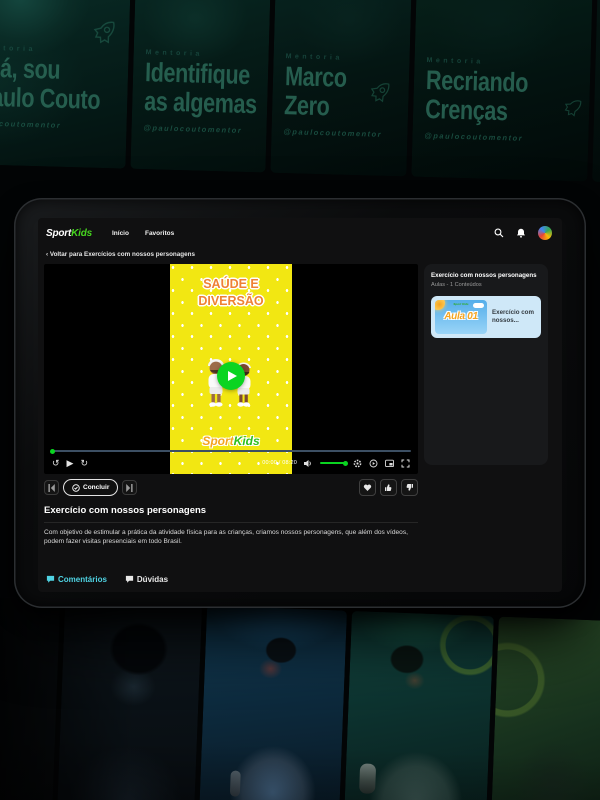 The height and width of the screenshot is (800, 600). What do you see at coordinates (81, 233) in the screenshot?
I see `logo-kids-text: Kids` at bounding box center [81, 233].